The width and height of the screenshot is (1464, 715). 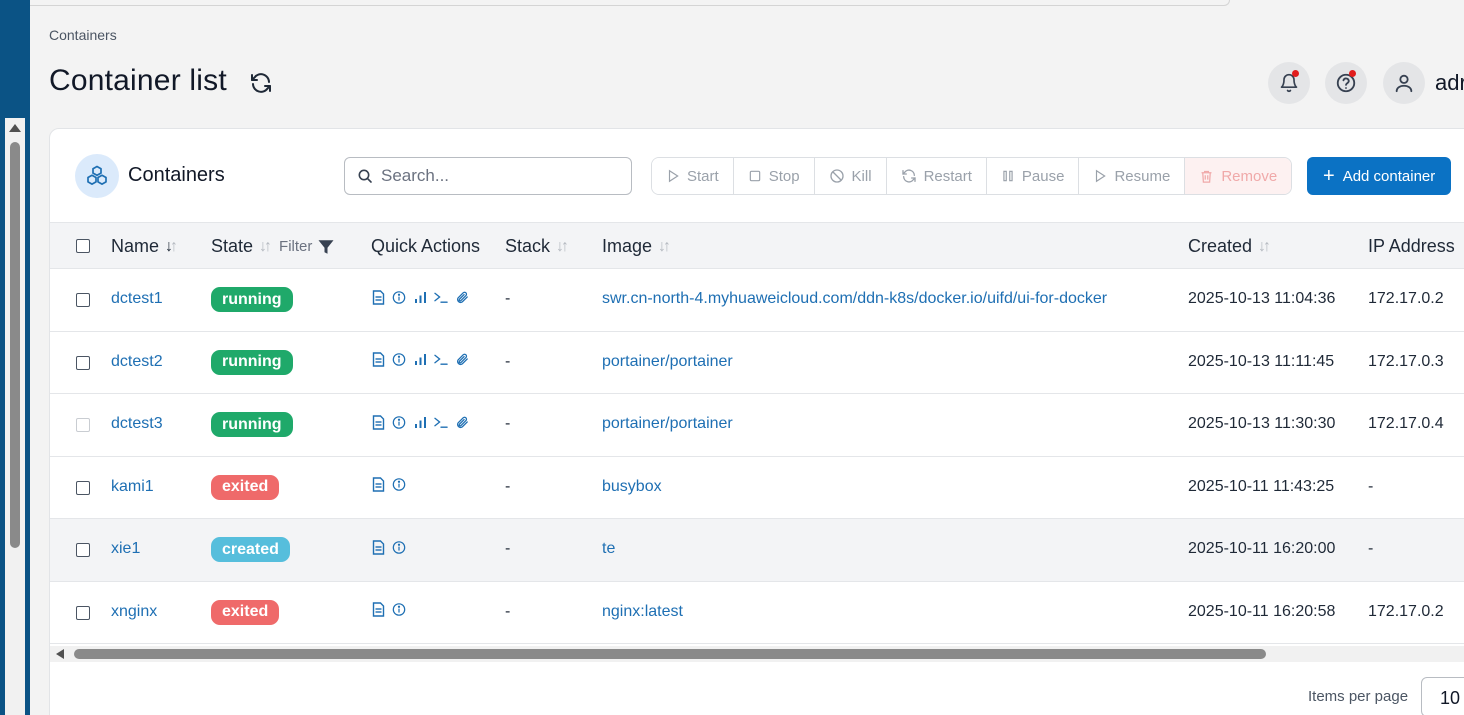 I want to click on image-link: busybox, so click(x=632, y=487).